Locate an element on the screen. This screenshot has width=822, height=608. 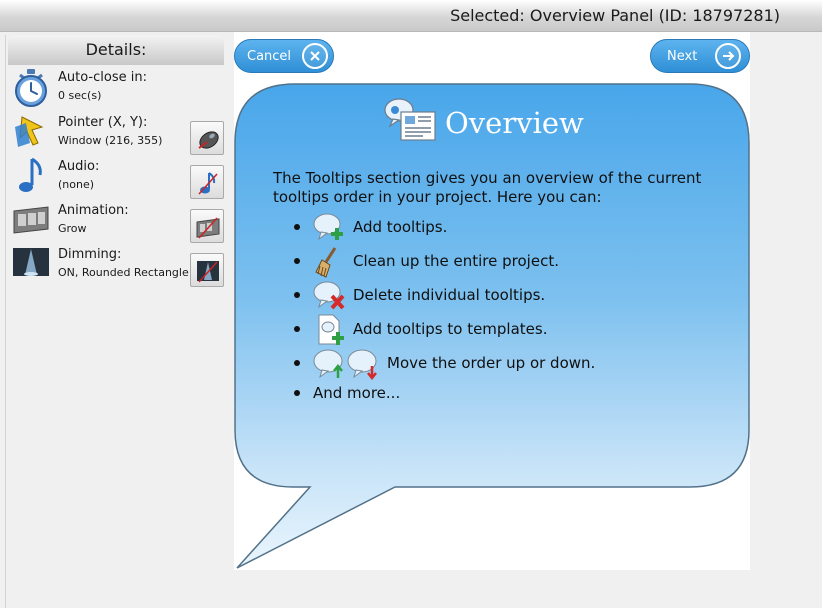
cancel-button: Cancel is located at coordinates (284, 56).